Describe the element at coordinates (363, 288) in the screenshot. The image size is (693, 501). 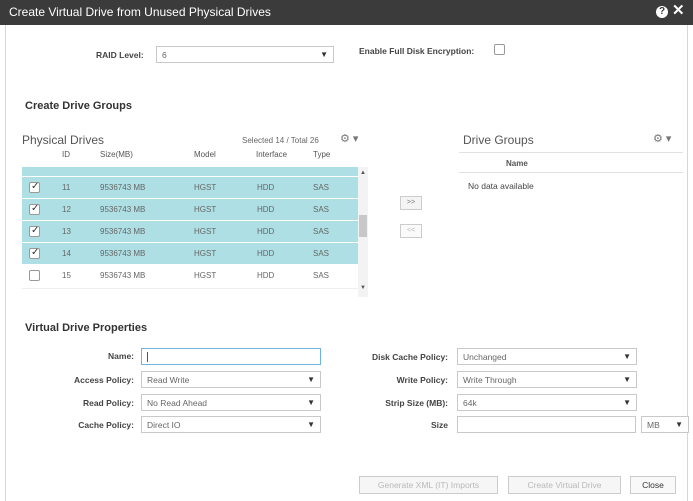
I see `scroll-down-icon: ▼` at that location.